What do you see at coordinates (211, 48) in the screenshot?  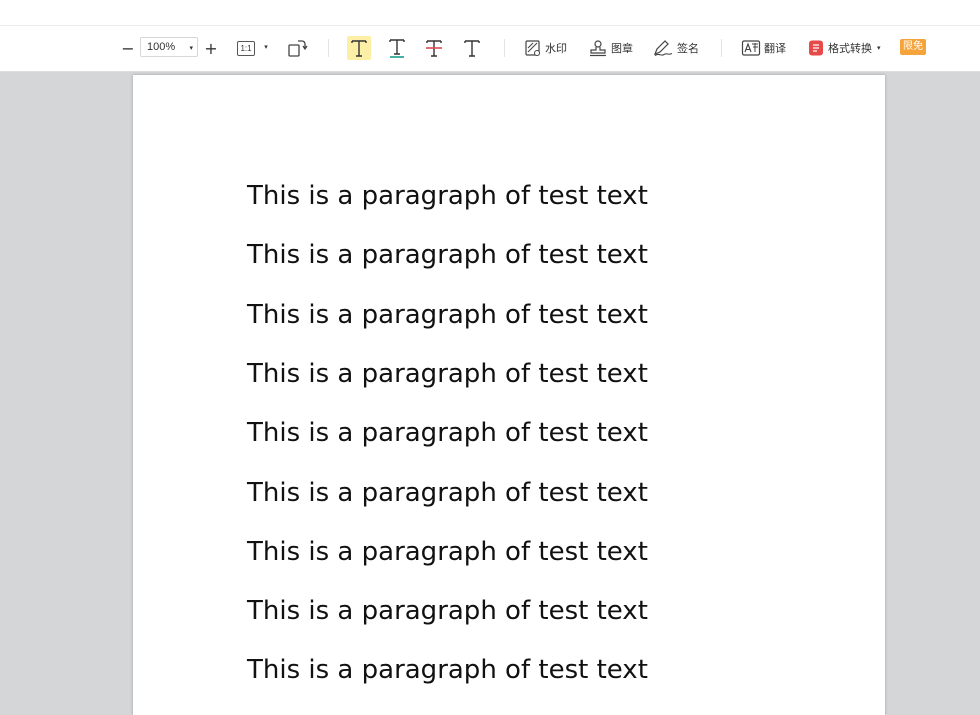 I see `zoom-in-button: +` at bounding box center [211, 48].